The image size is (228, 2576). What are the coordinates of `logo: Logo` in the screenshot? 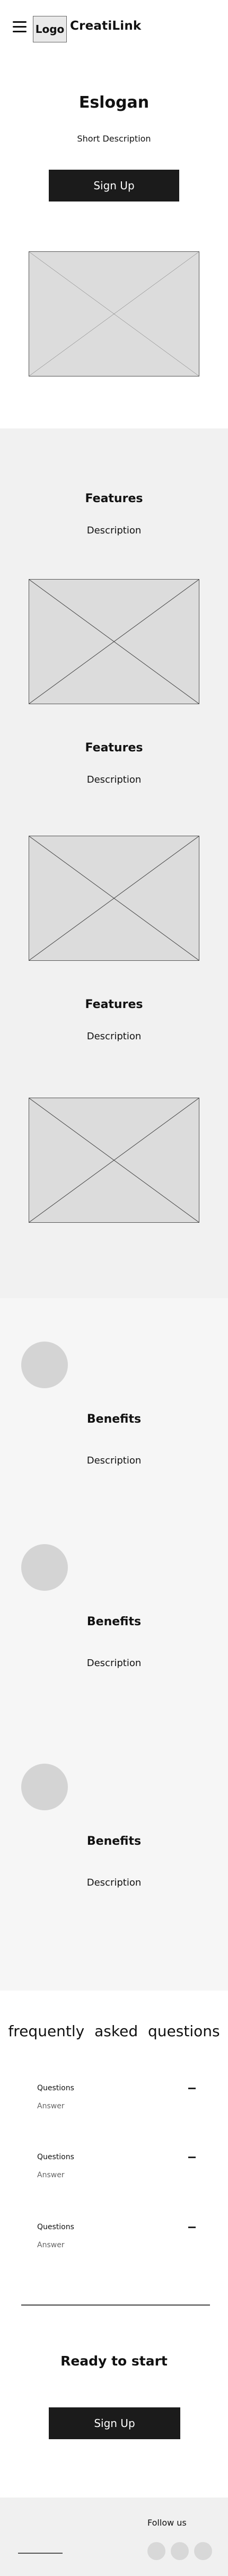 It's located at (50, 29).